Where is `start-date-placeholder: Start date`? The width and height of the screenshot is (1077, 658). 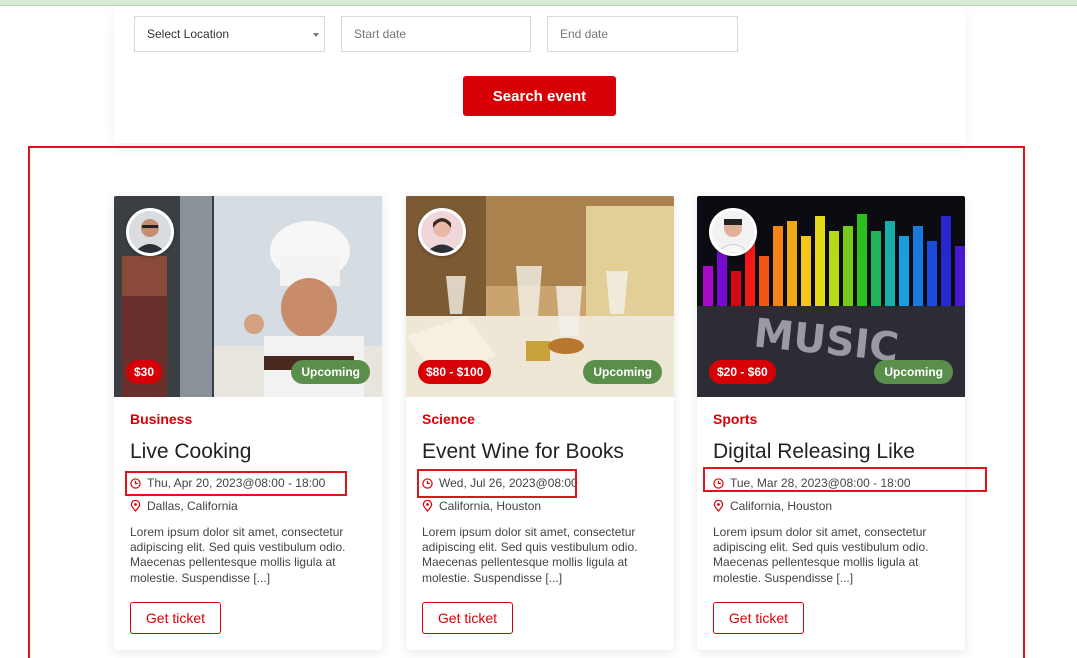 start-date-placeholder: Start date is located at coordinates (380, 34).